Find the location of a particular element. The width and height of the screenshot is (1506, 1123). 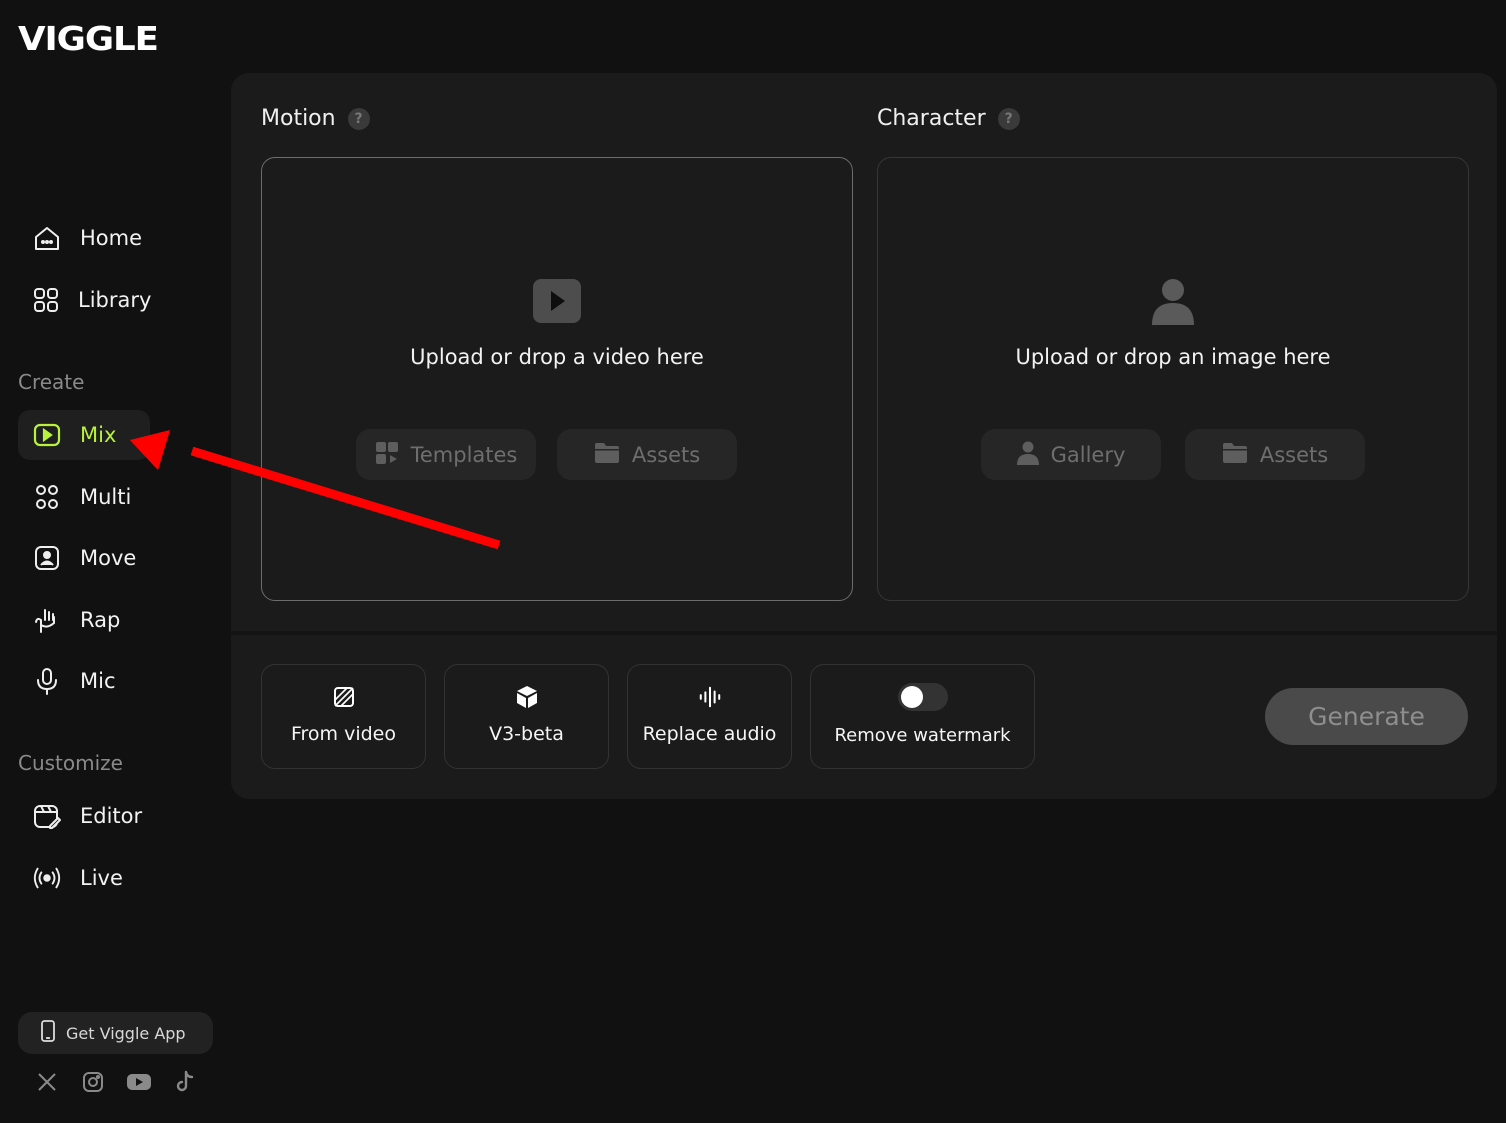

social-links is located at coordinates (116, 1082).